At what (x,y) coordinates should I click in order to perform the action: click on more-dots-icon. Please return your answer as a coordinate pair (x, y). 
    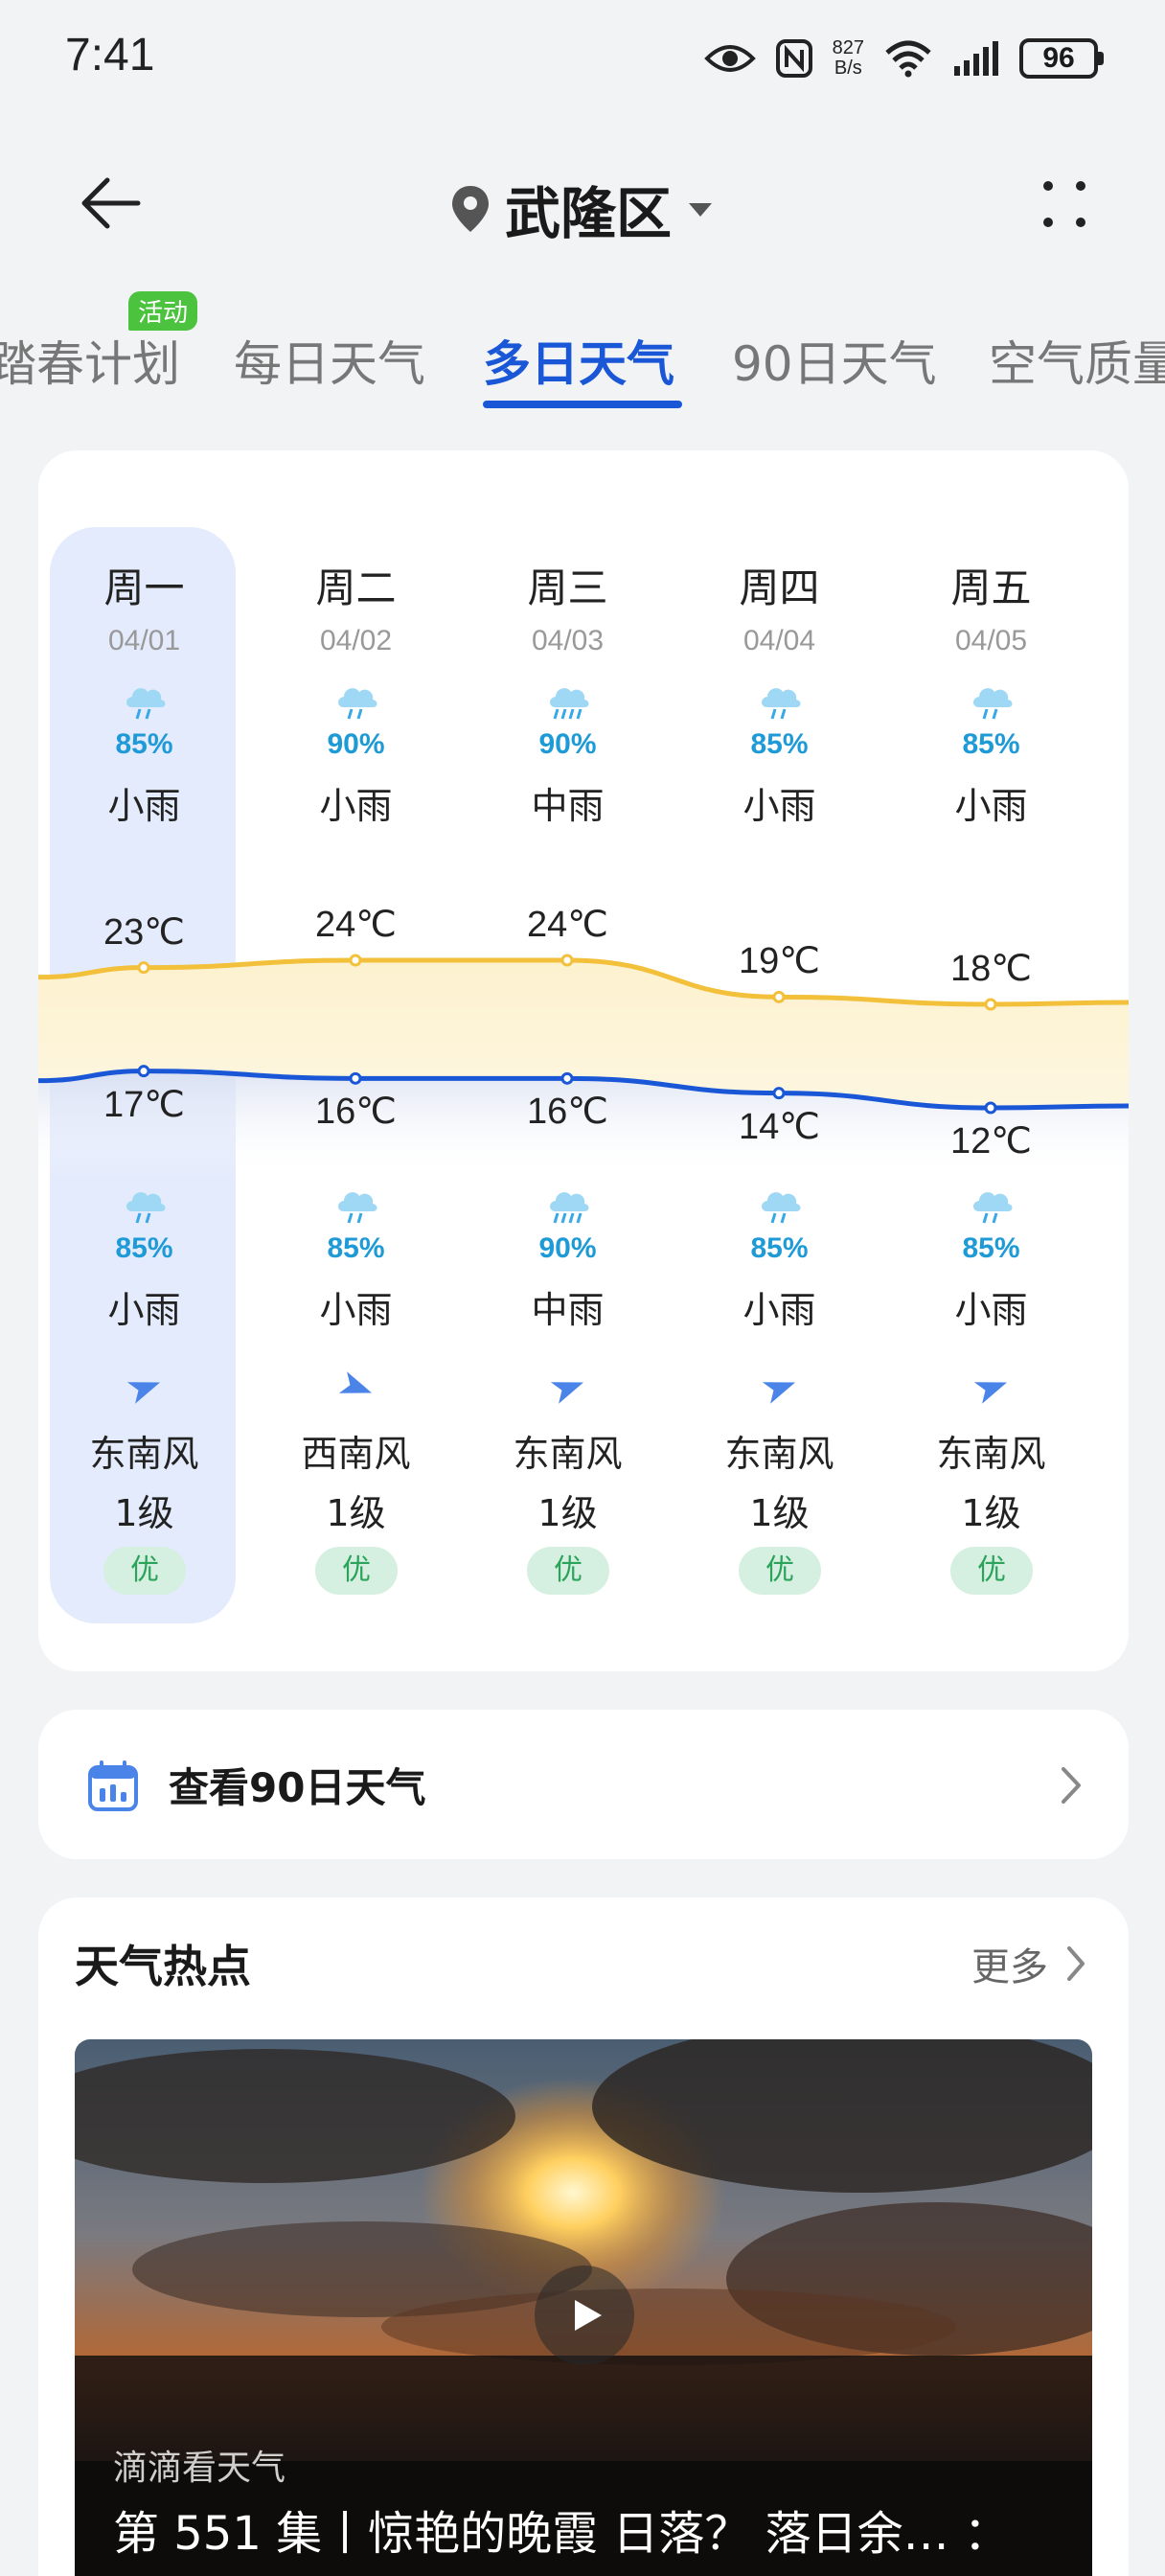
    Looking at the image, I should click on (1065, 204).